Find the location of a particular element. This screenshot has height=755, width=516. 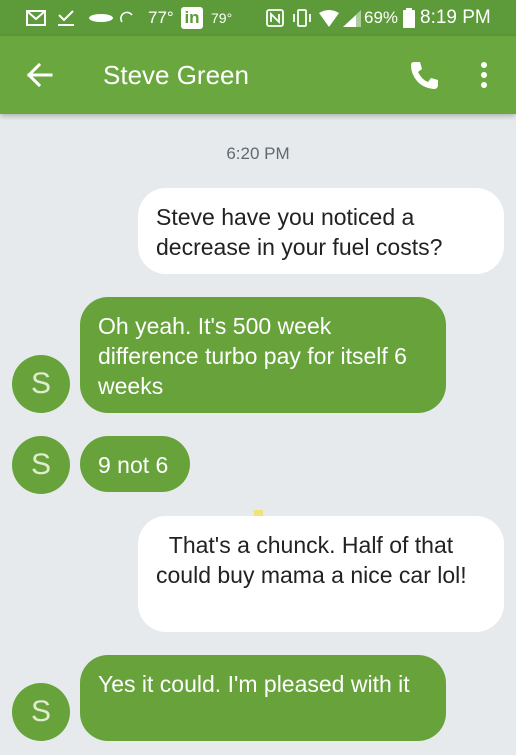

clock: 8:19 PM is located at coordinates (455, 17).